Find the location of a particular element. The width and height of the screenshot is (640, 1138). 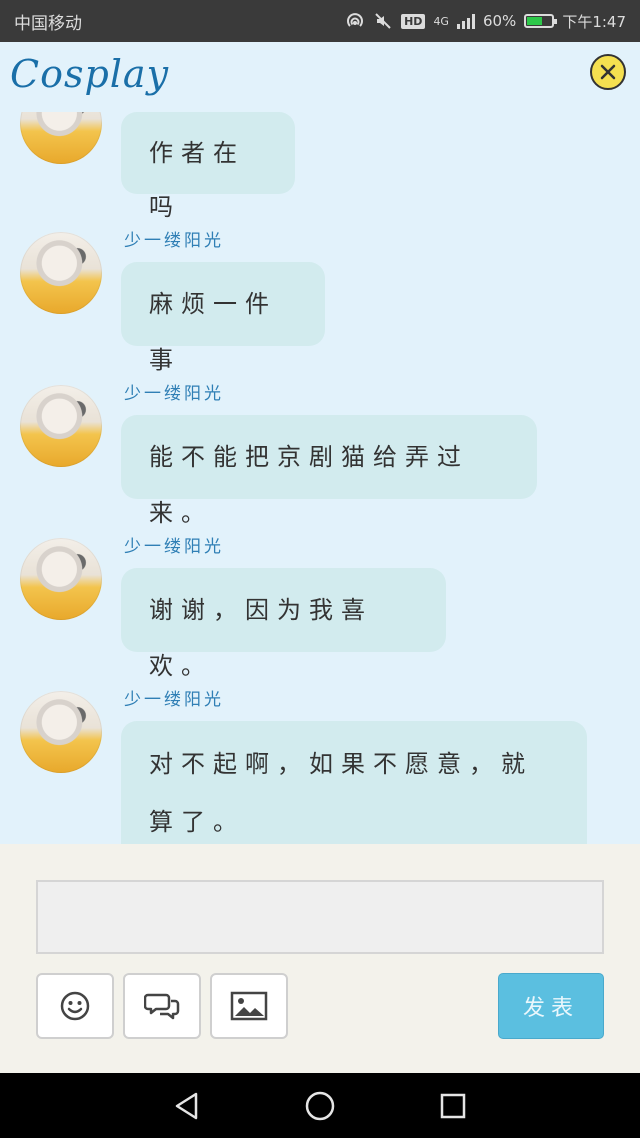

status-bar: 中国移动 HD 4G 60% 下午1:47 is located at coordinates (320, 21).